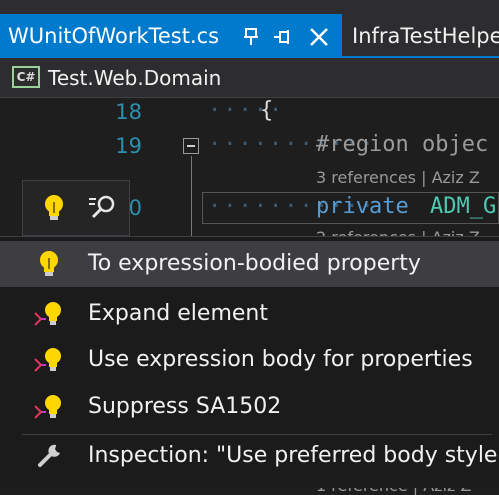 Image resolution: width=499 pixels, height=495 pixels. I want to click on project-dropdown: Test.Web.Domain, so click(134, 78).